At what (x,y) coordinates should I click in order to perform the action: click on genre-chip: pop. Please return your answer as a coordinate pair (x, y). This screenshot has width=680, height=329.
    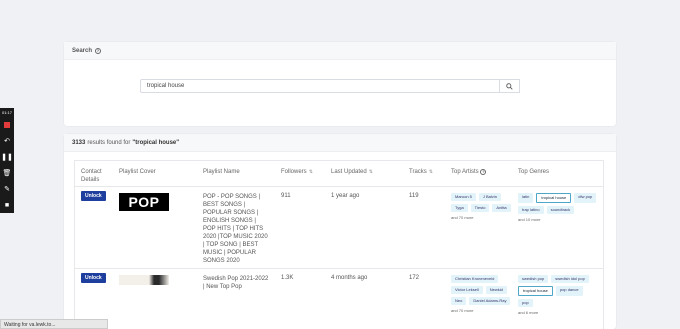
    Looking at the image, I should click on (525, 303).